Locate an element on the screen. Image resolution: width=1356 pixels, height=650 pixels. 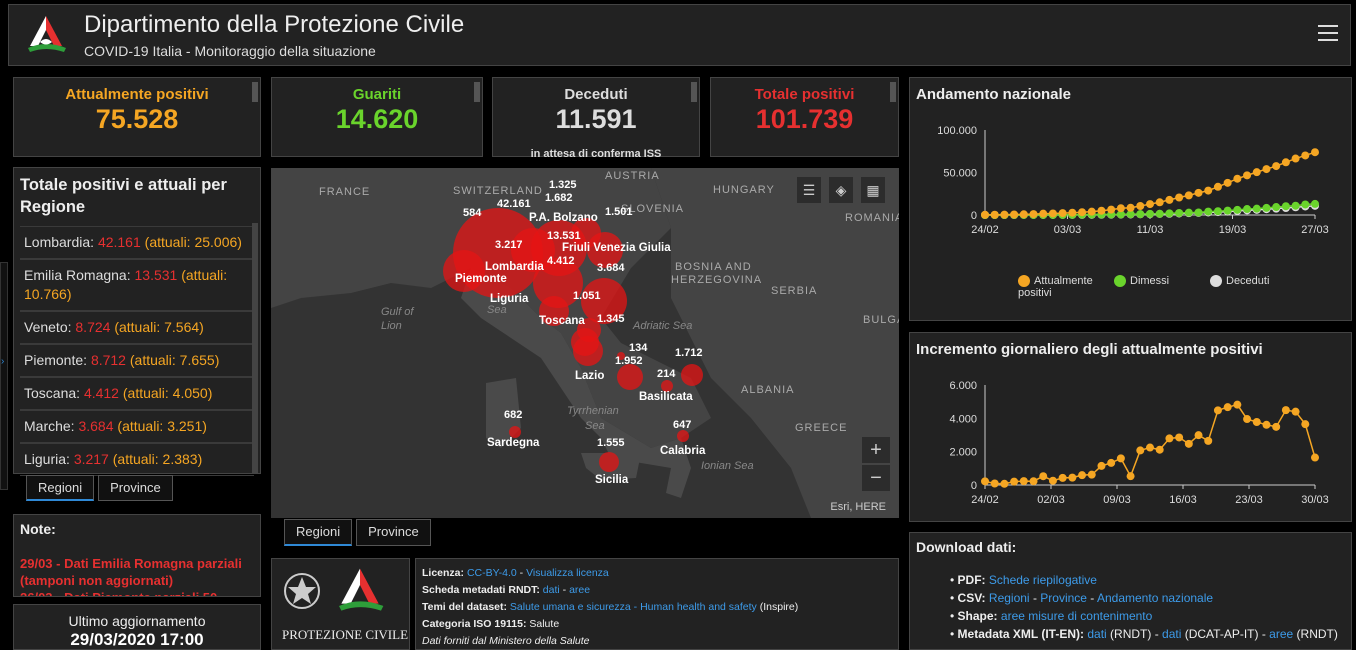
chart-title: Andamento nazionale is located at coordinates (994, 94).